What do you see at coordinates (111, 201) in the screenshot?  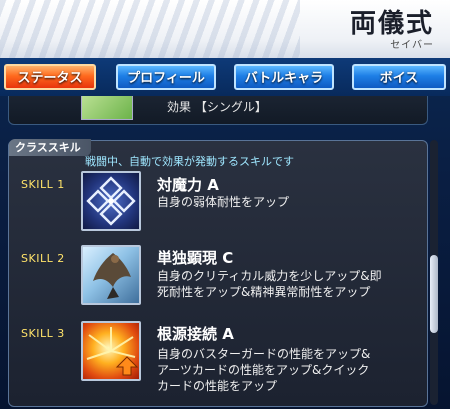 I see `diamond-shield-icon` at bounding box center [111, 201].